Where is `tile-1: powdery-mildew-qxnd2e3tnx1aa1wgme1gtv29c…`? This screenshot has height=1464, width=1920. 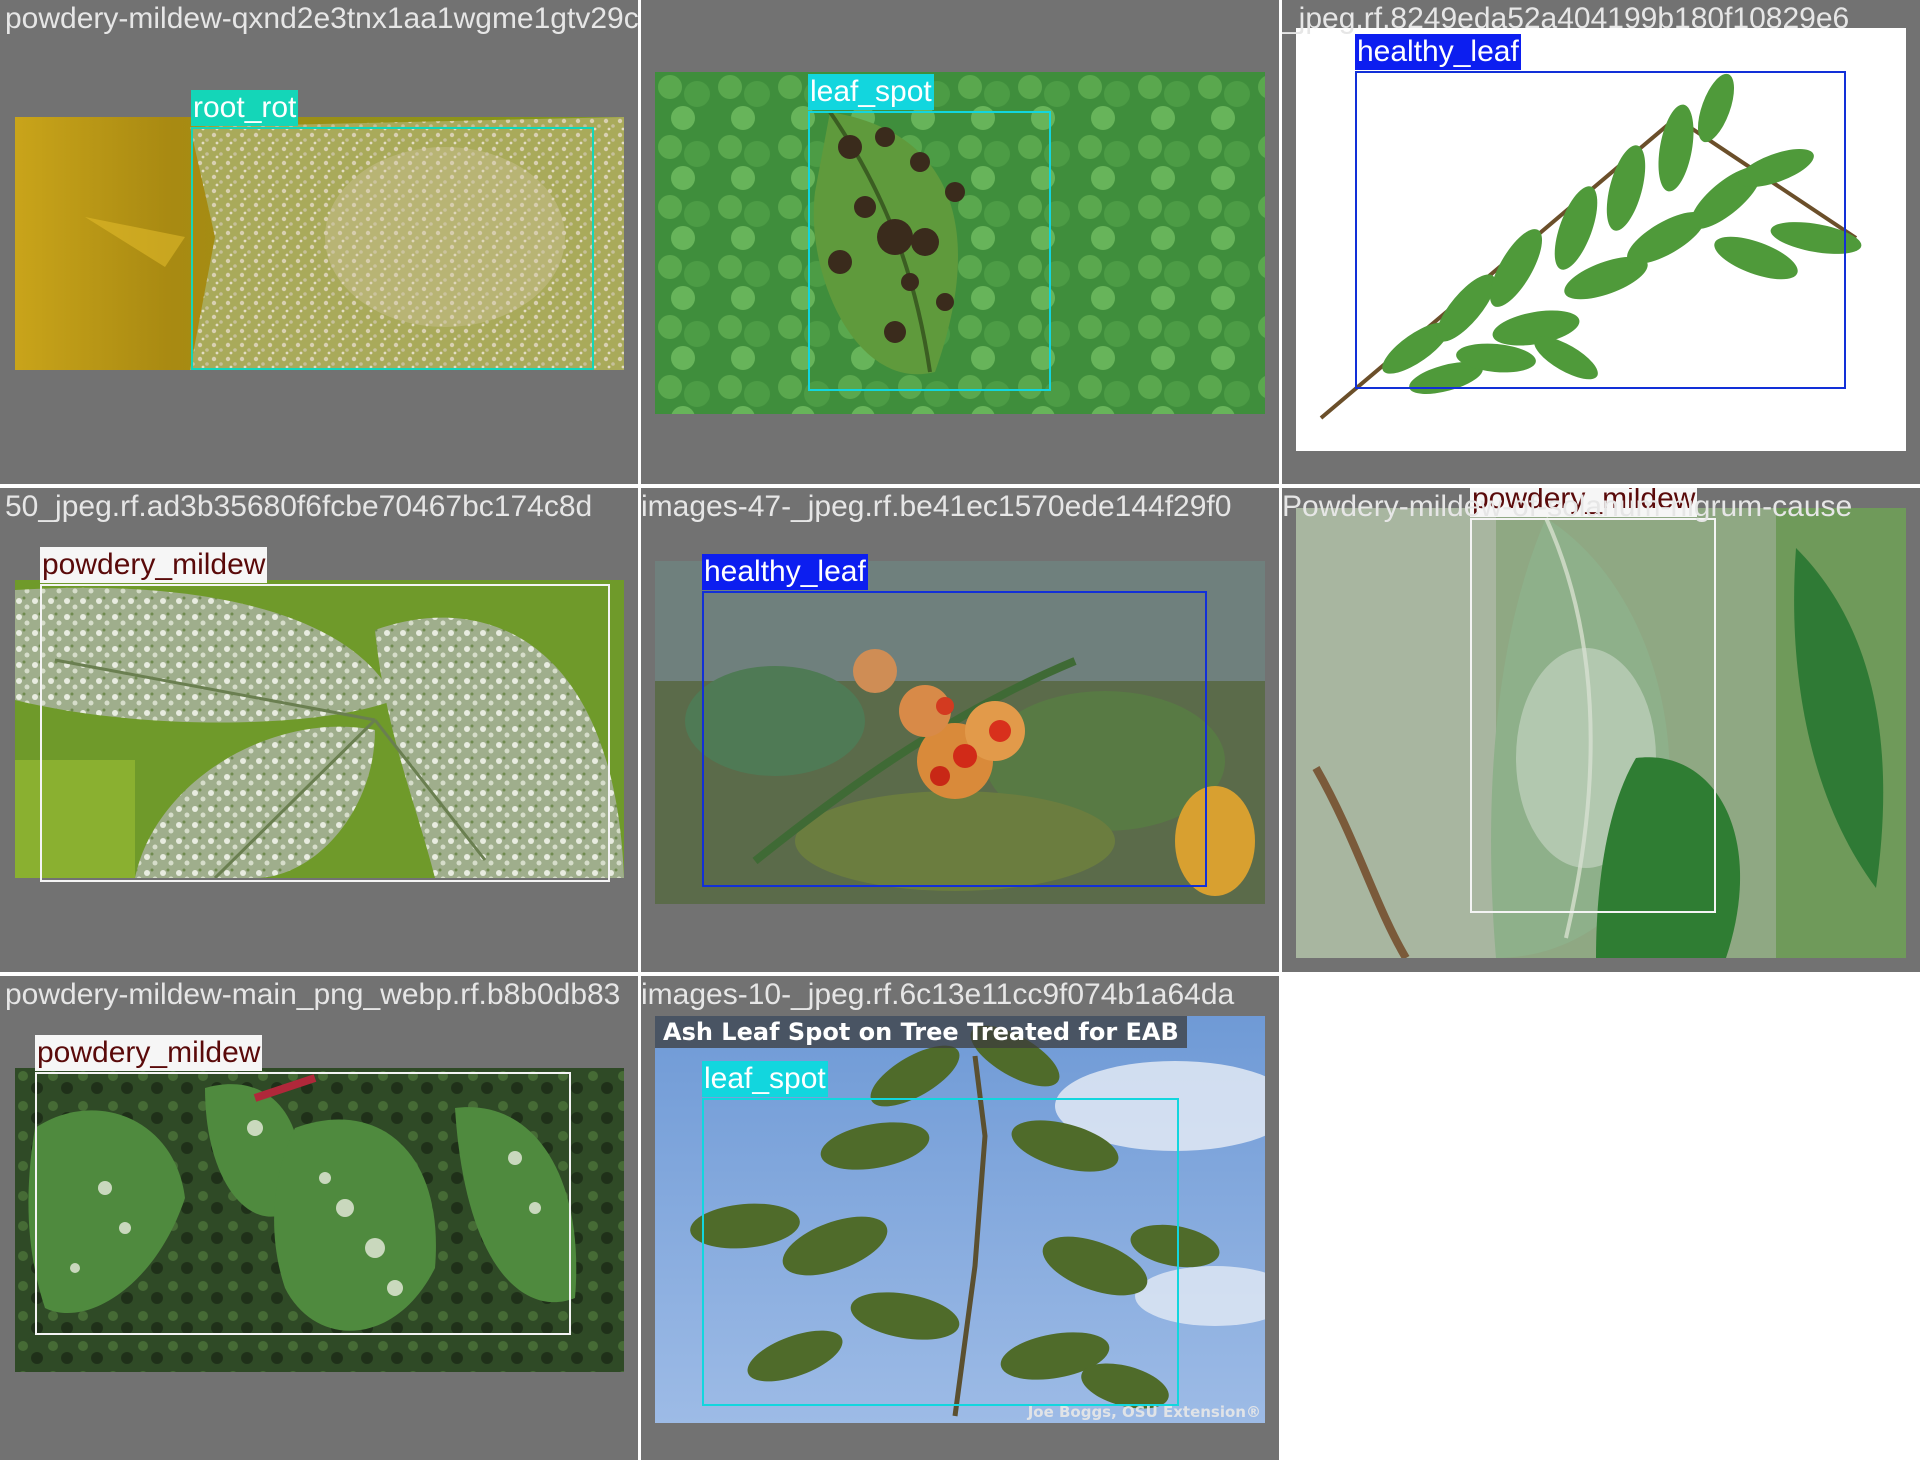
tile-1: powdery-mildew-qxnd2e3tnx1aa1wgme1gtv29c… is located at coordinates (319, 242).